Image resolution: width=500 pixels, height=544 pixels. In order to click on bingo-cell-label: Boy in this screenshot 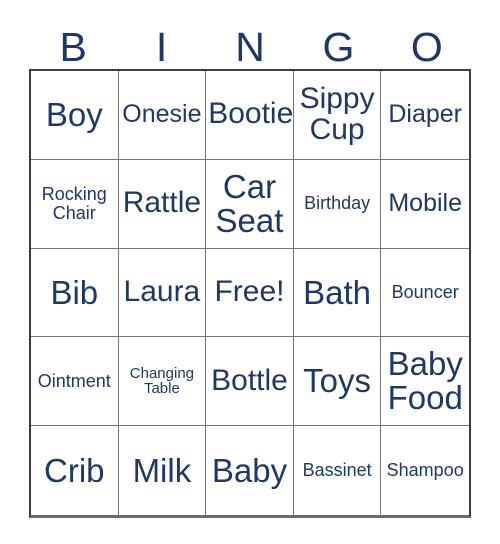, I will do `click(74, 114)`.